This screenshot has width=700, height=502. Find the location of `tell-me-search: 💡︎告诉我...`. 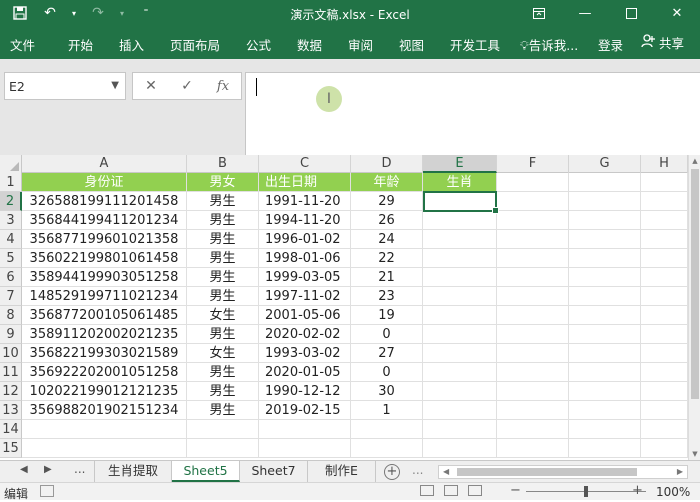

tell-me-search: 💡︎告诉我... is located at coordinates (549, 44).